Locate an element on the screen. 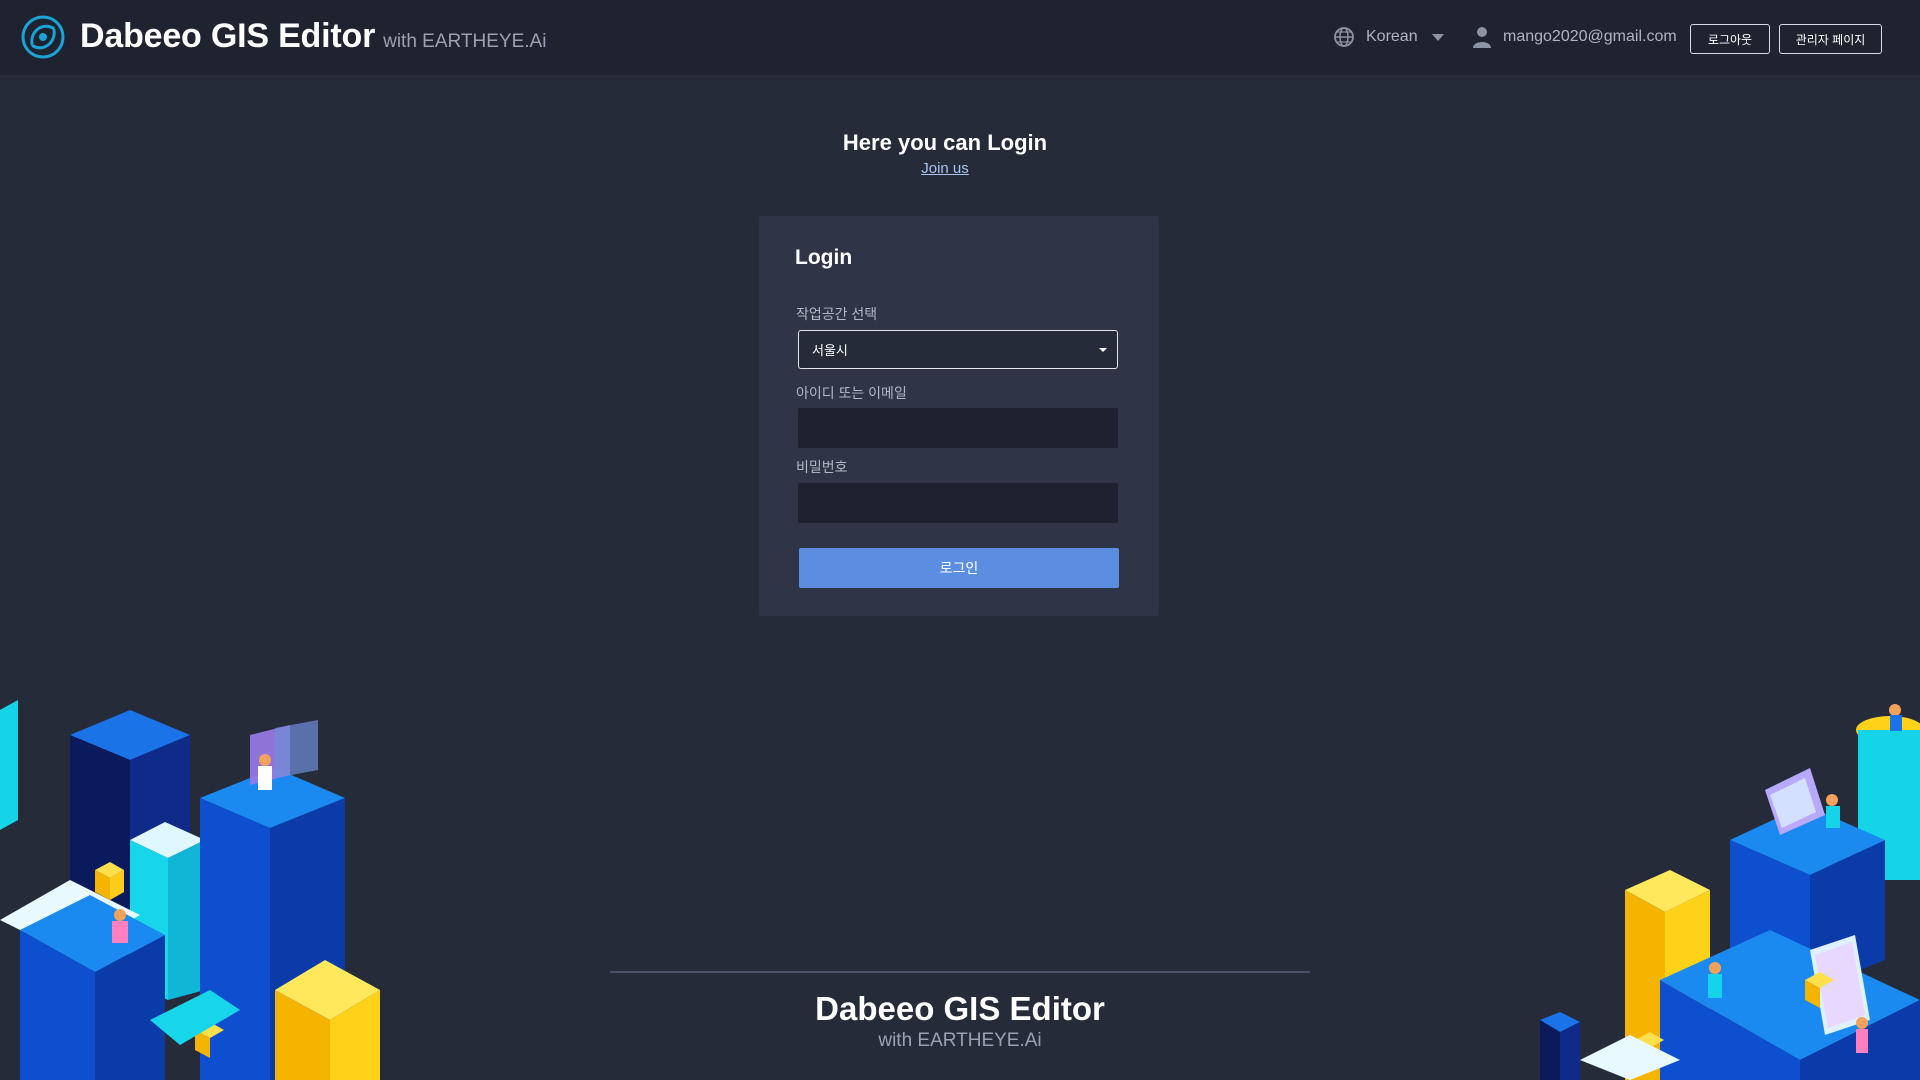 This screenshot has width=1920, height=1080. id-label: 아이디 또는 이메일 is located at coordinates (851, 393).